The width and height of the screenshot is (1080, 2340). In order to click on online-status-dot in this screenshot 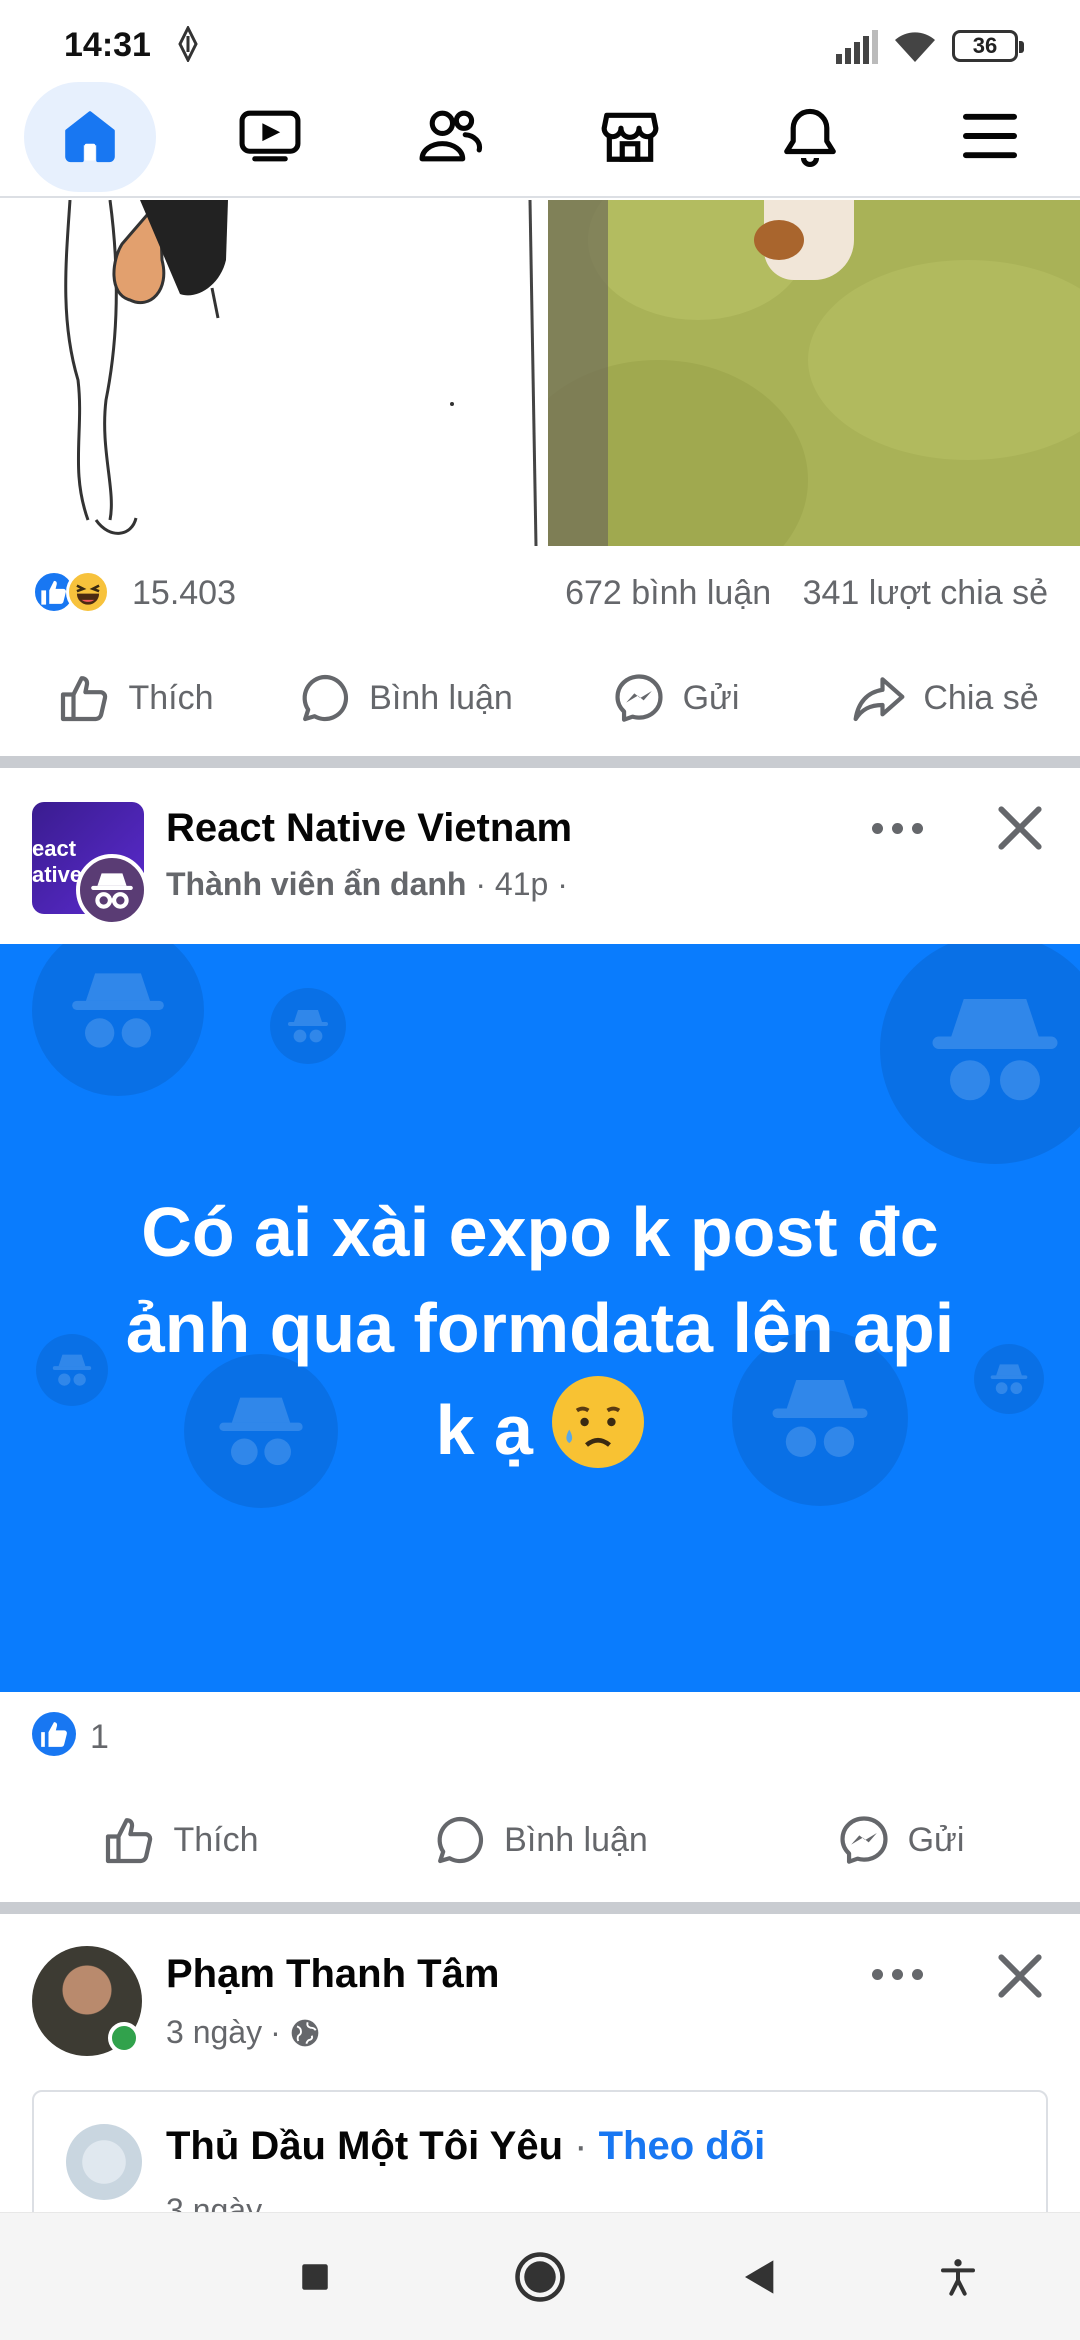, I will do `click(124, 2038)`.